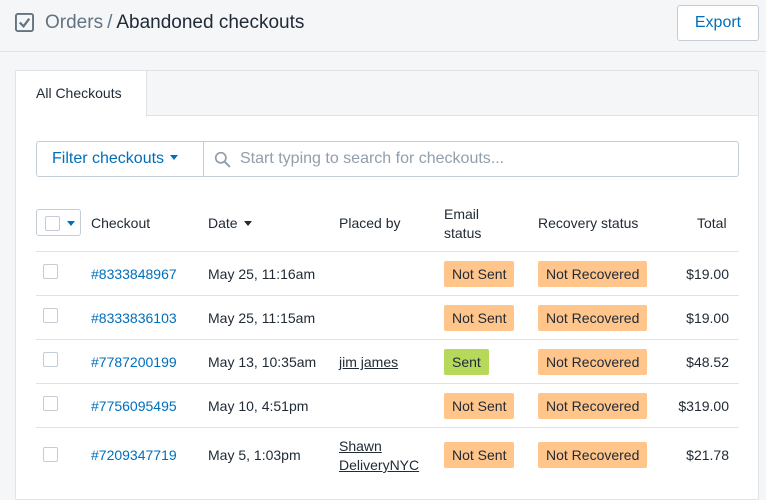  What do you see at coordinates (108, 158) in the screenshot?
I see `filter-button-label: Filter checkouts` at bounding box center [108, 158].